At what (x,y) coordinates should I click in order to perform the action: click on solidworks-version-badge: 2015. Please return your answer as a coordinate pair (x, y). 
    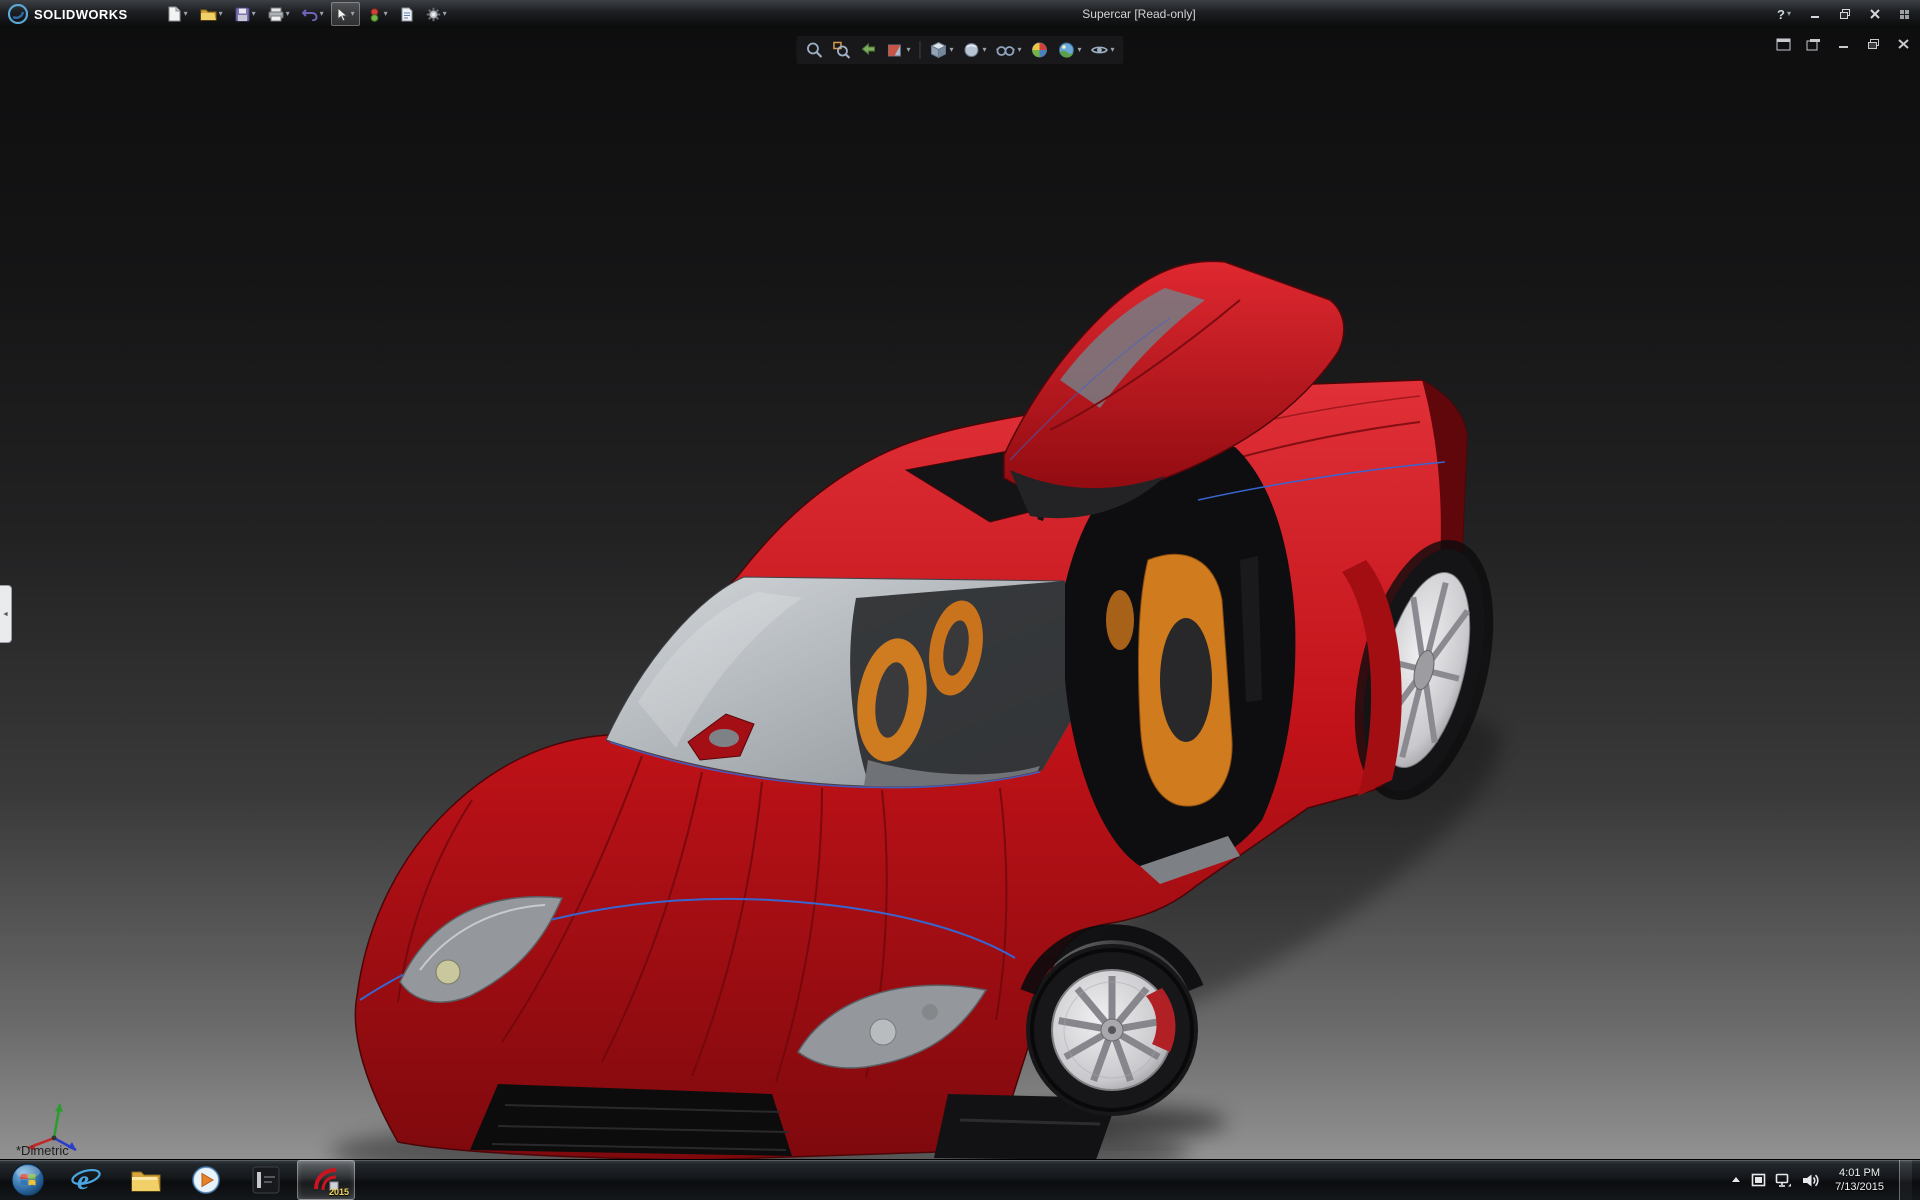
    Looking at the image, I should click on (338, 1192).